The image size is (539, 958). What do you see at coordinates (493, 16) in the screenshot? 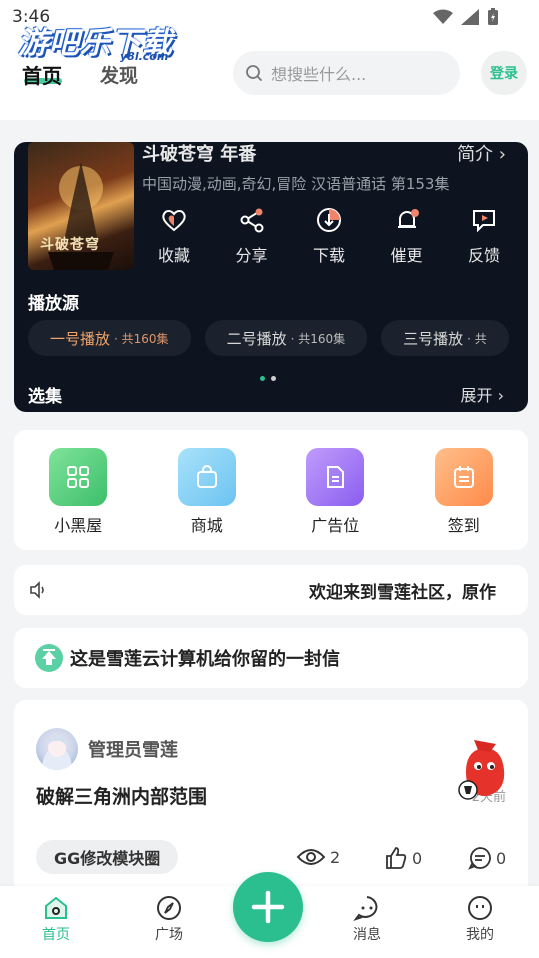
I see `battery-icon` at bounding box center [493, 16].